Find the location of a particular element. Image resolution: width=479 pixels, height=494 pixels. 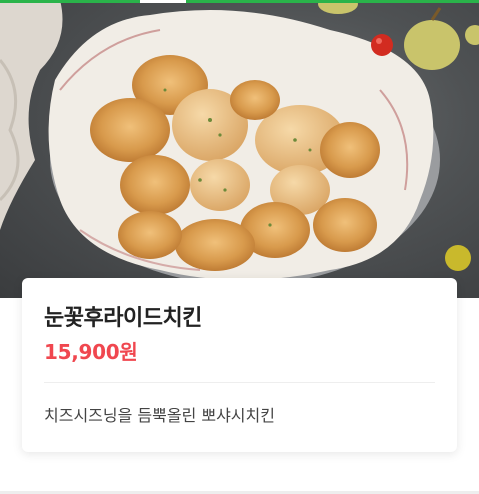

product-price: 15,900원 is located at coordinates (91, 352).